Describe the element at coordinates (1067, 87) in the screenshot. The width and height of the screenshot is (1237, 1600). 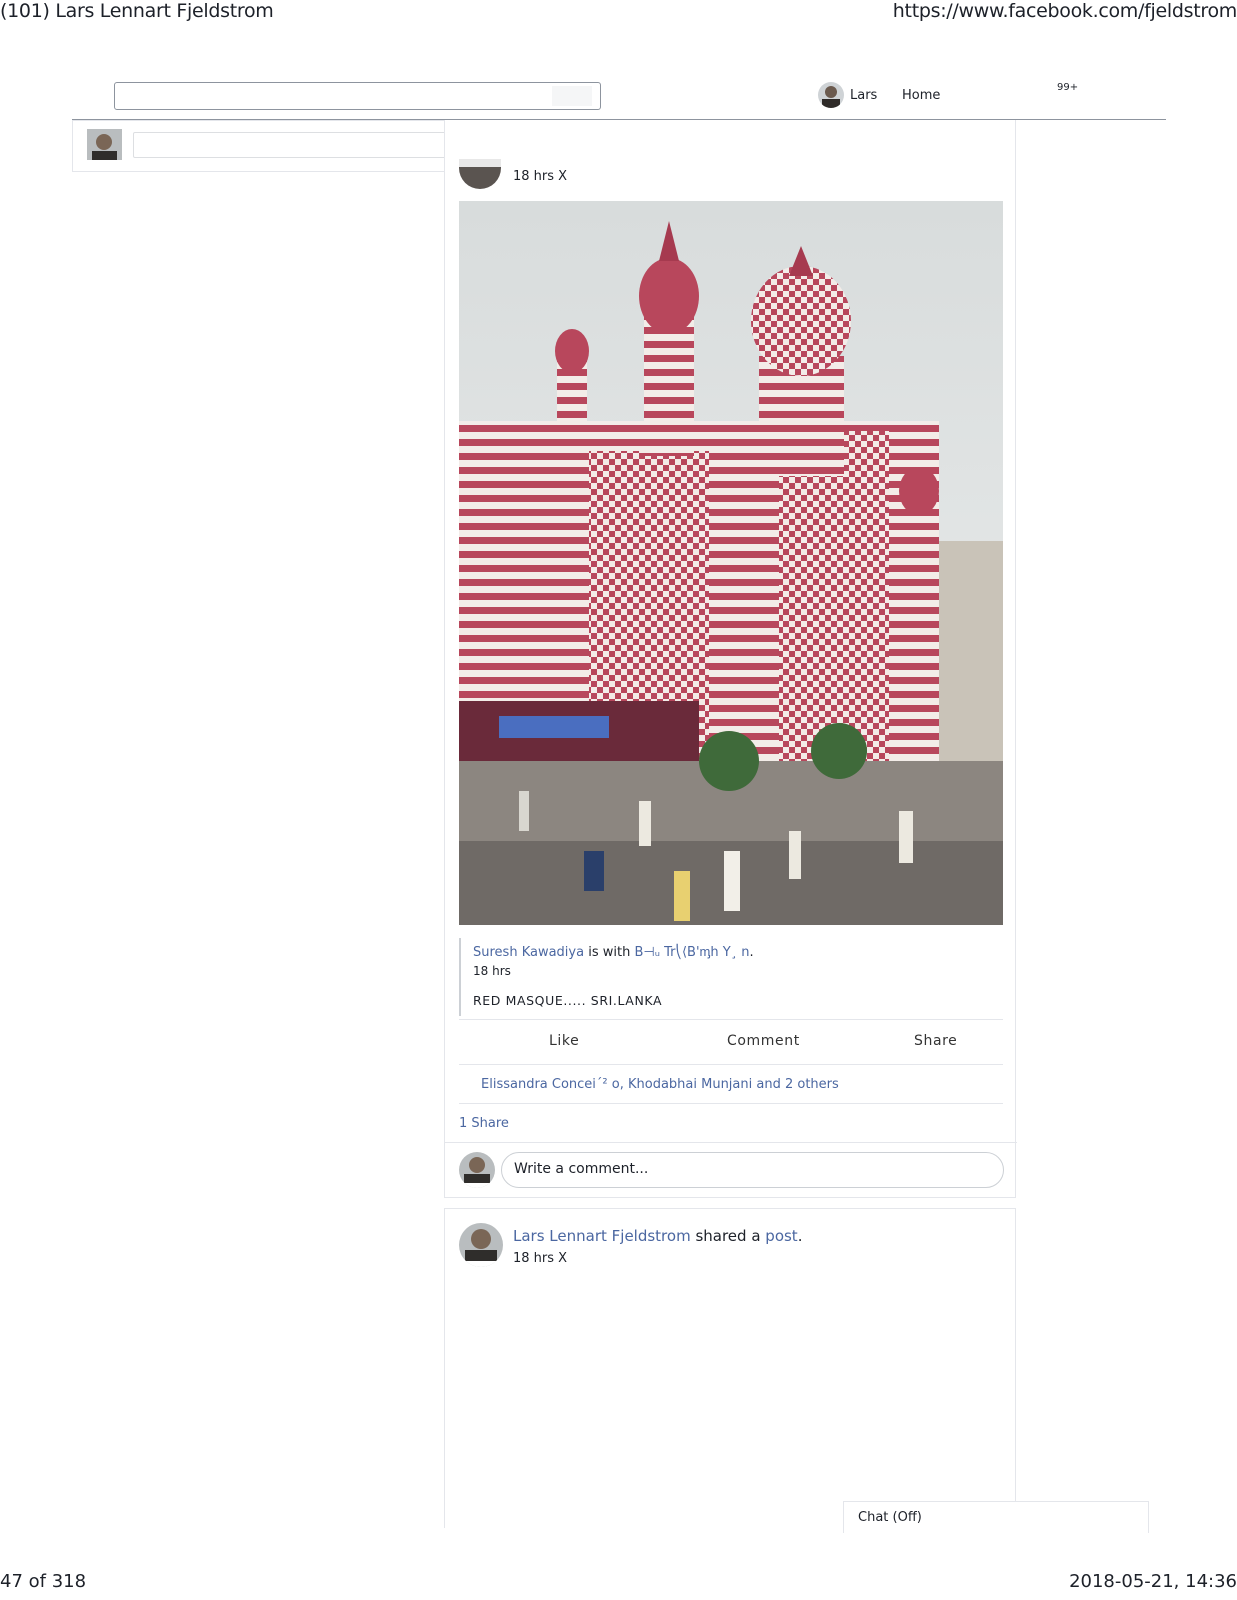
I see `notifications-badge: 99+` at that location.